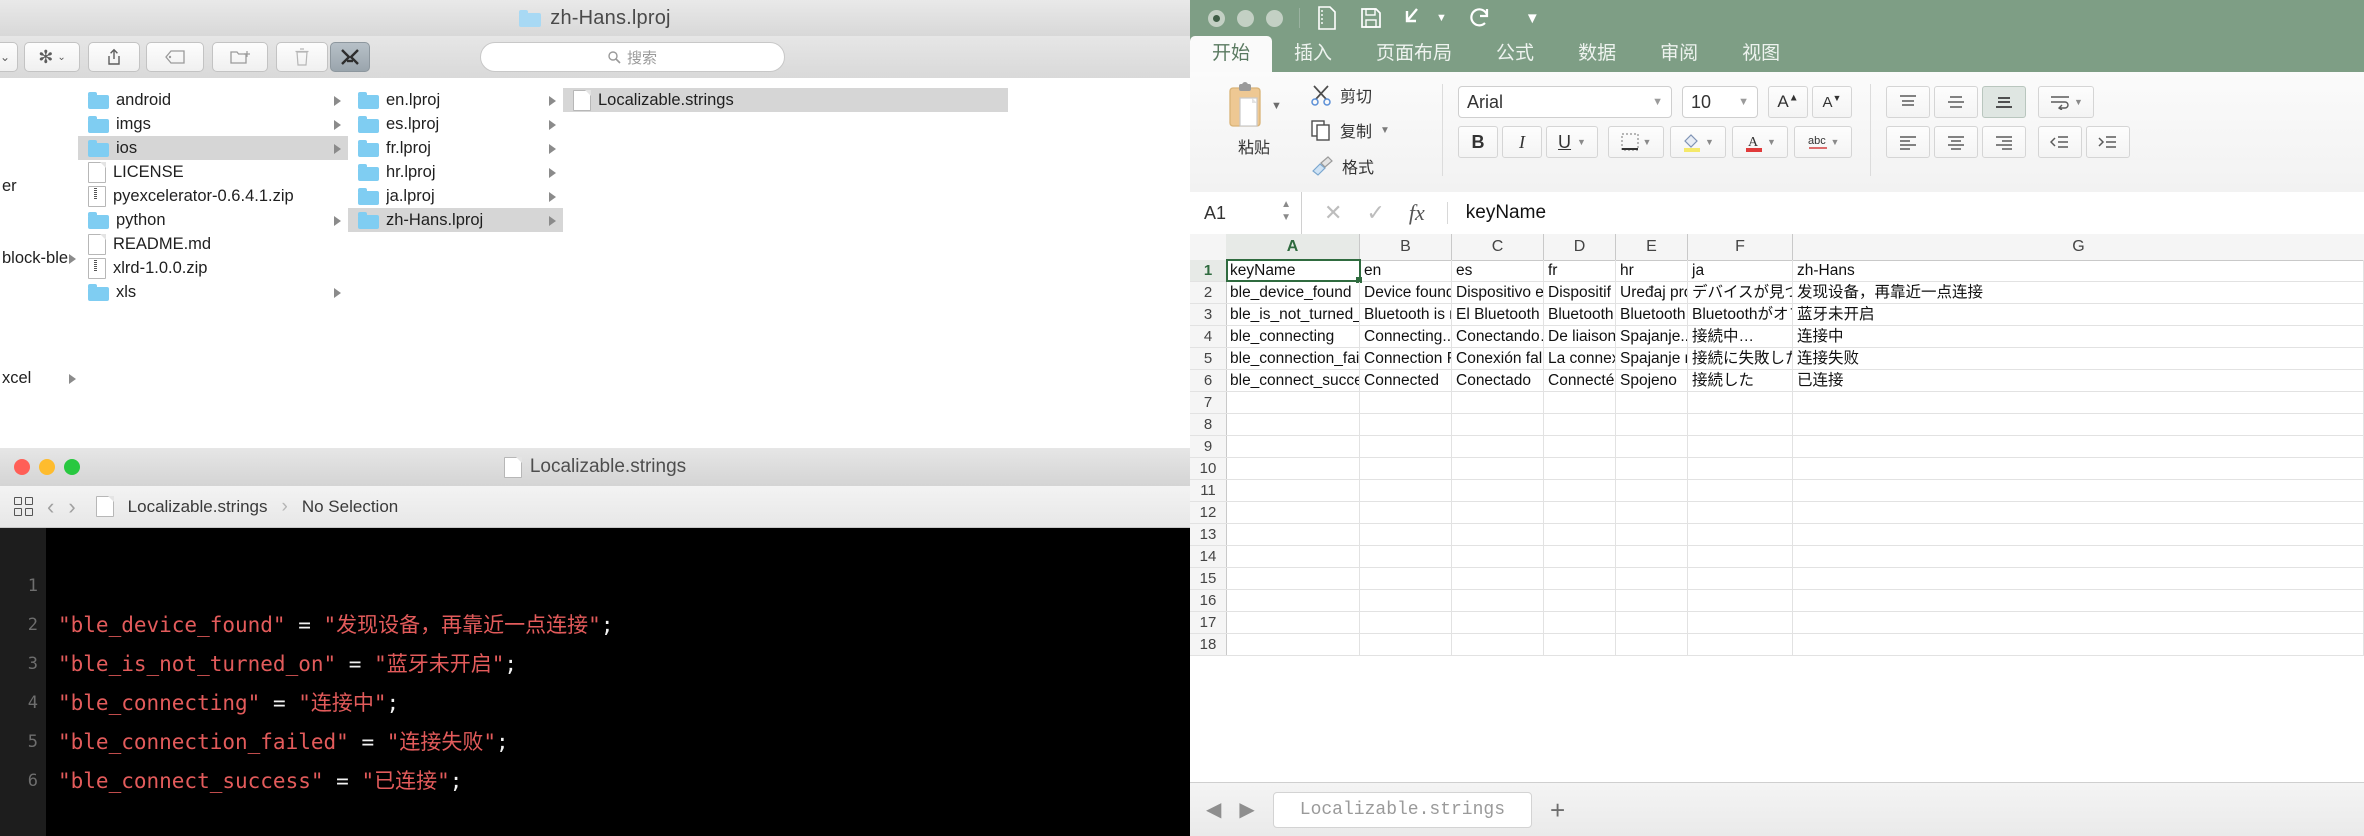  What do you see at coordinates (1522, 142) in the screenshot?
I see `italic-button: I` at bounding box center [1522, 142].